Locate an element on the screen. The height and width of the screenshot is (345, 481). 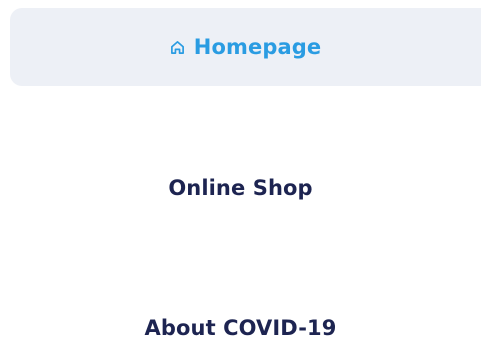
nav-item-label: Online Shop is located at coordinates (240, 188).